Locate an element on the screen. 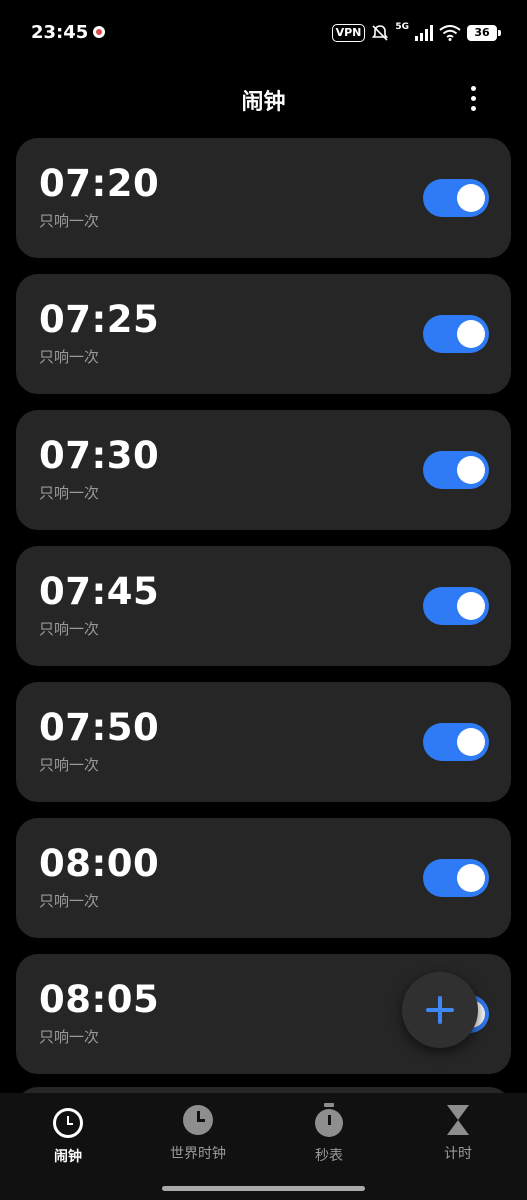  wifi-icon is located at coordinates (450, 33).